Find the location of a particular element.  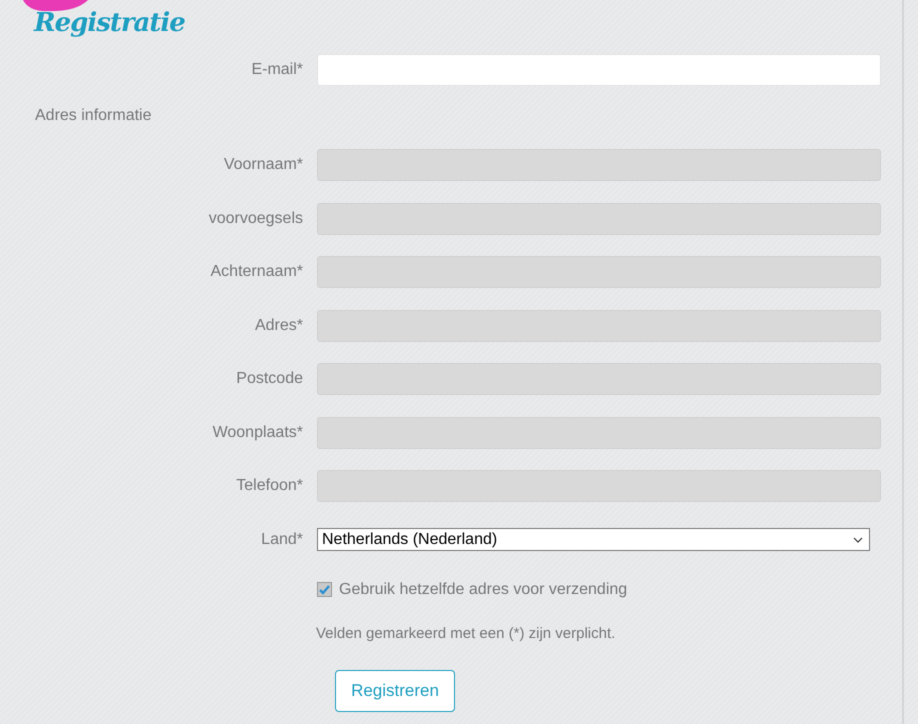

country-select: Netherlands (Nederland) is located at coordinates (593, 540).